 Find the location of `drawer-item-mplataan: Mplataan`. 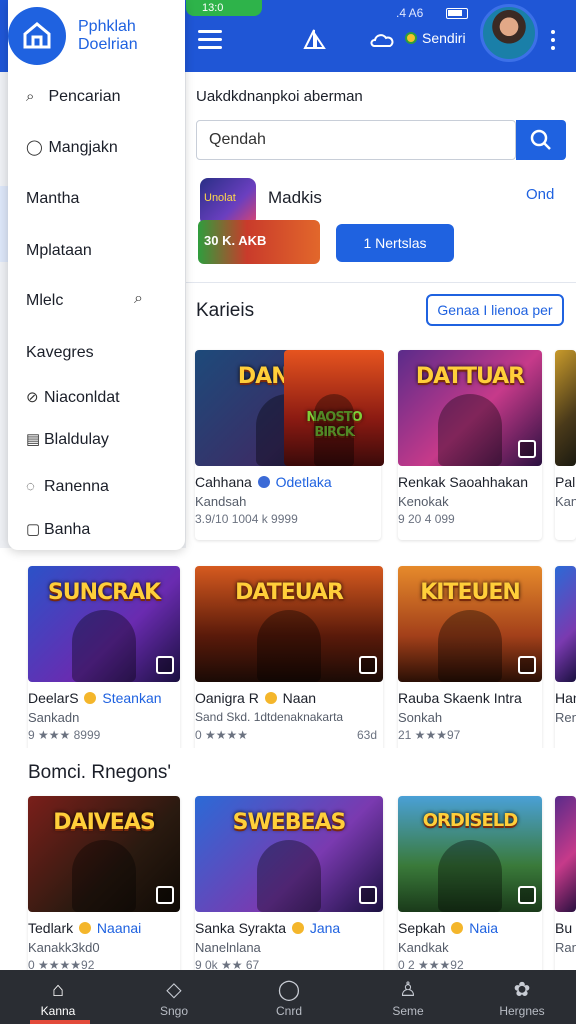

drawer-item-mplataan: Mplataan is located at coordinates (101, 251).